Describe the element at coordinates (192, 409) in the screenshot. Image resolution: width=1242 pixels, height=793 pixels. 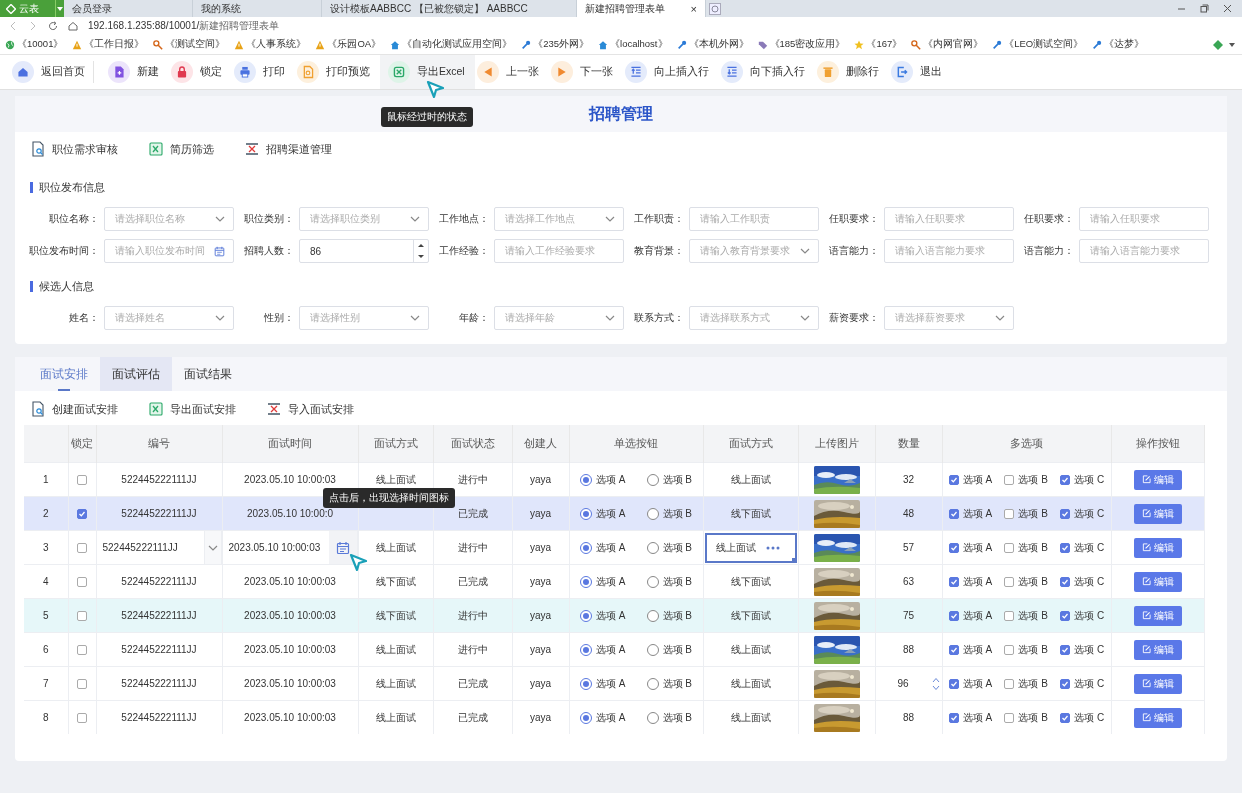
I see `action-link: 导出面试安排` at that location.